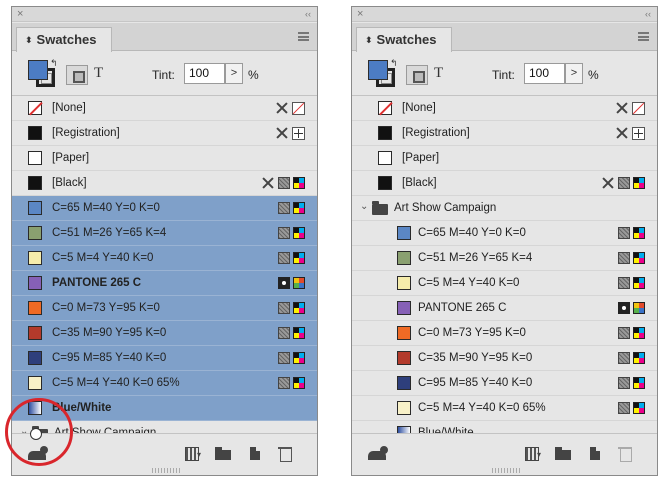 Image resolution: width=662 pixels, height=482 pixels. I want to click on cc-libraries-icon, so click(379, 454).